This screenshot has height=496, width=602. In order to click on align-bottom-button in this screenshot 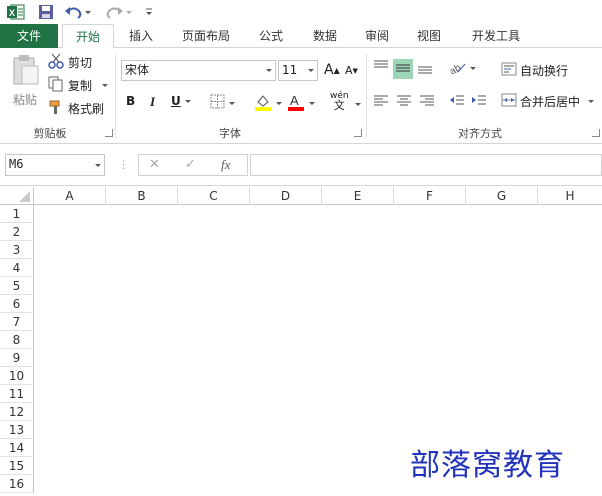, I will do `click(425, 69)`.